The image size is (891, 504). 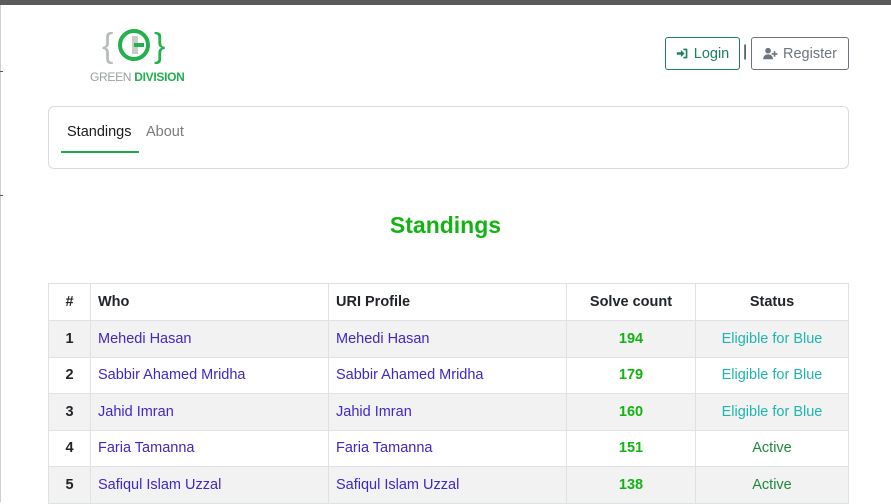 What do you see at coordinates (383, 339) in the screenshot?
I see `uri-profile-link: Mehedi Hasan` at bounding box center [383, 339].